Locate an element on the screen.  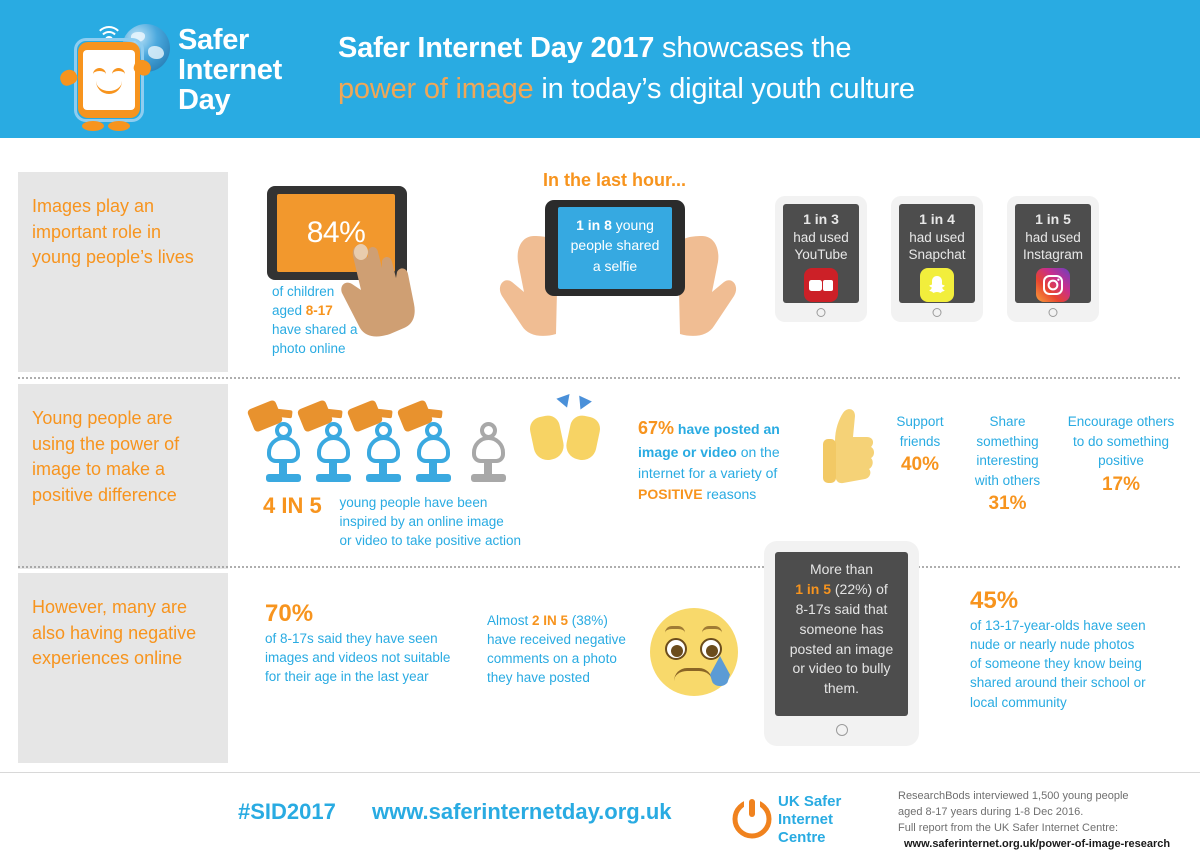
caption-line-3: have shared a is located at coordinates (315, 330).